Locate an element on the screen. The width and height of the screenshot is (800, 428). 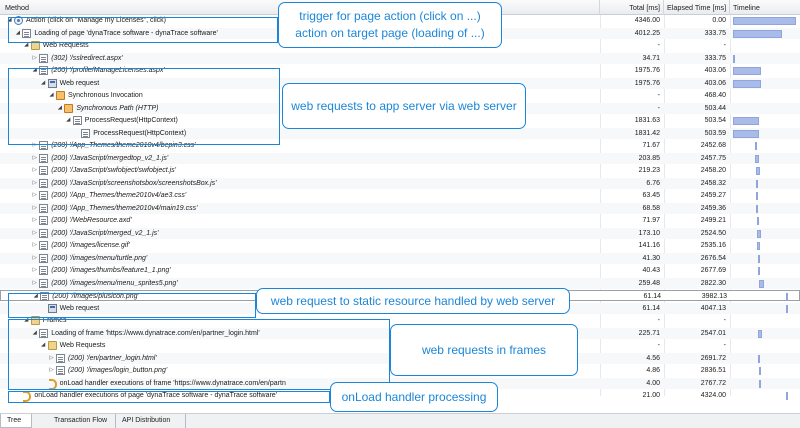
elapsed-value: 2836.51 is located at coordinates (713, 370).